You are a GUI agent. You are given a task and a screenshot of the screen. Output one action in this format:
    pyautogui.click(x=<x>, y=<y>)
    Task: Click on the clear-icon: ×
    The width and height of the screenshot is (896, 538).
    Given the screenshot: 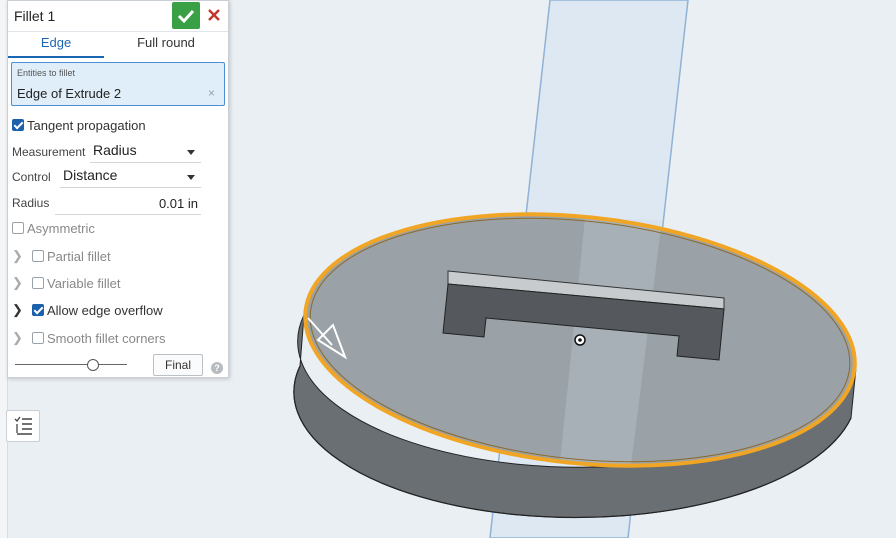 What is the action you would take?
    pyautogui.click(x=211, y=93)
    